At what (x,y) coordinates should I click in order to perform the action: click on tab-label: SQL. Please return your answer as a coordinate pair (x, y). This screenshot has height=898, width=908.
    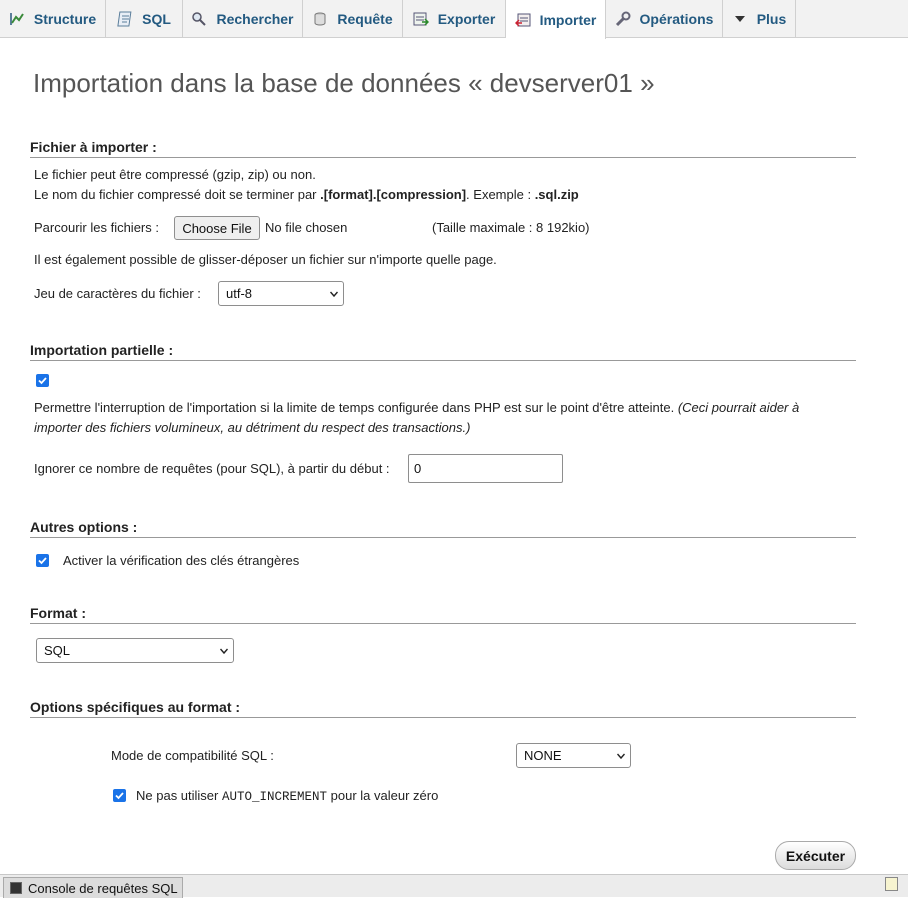
    Looking at the image, I should click on (156, 19).